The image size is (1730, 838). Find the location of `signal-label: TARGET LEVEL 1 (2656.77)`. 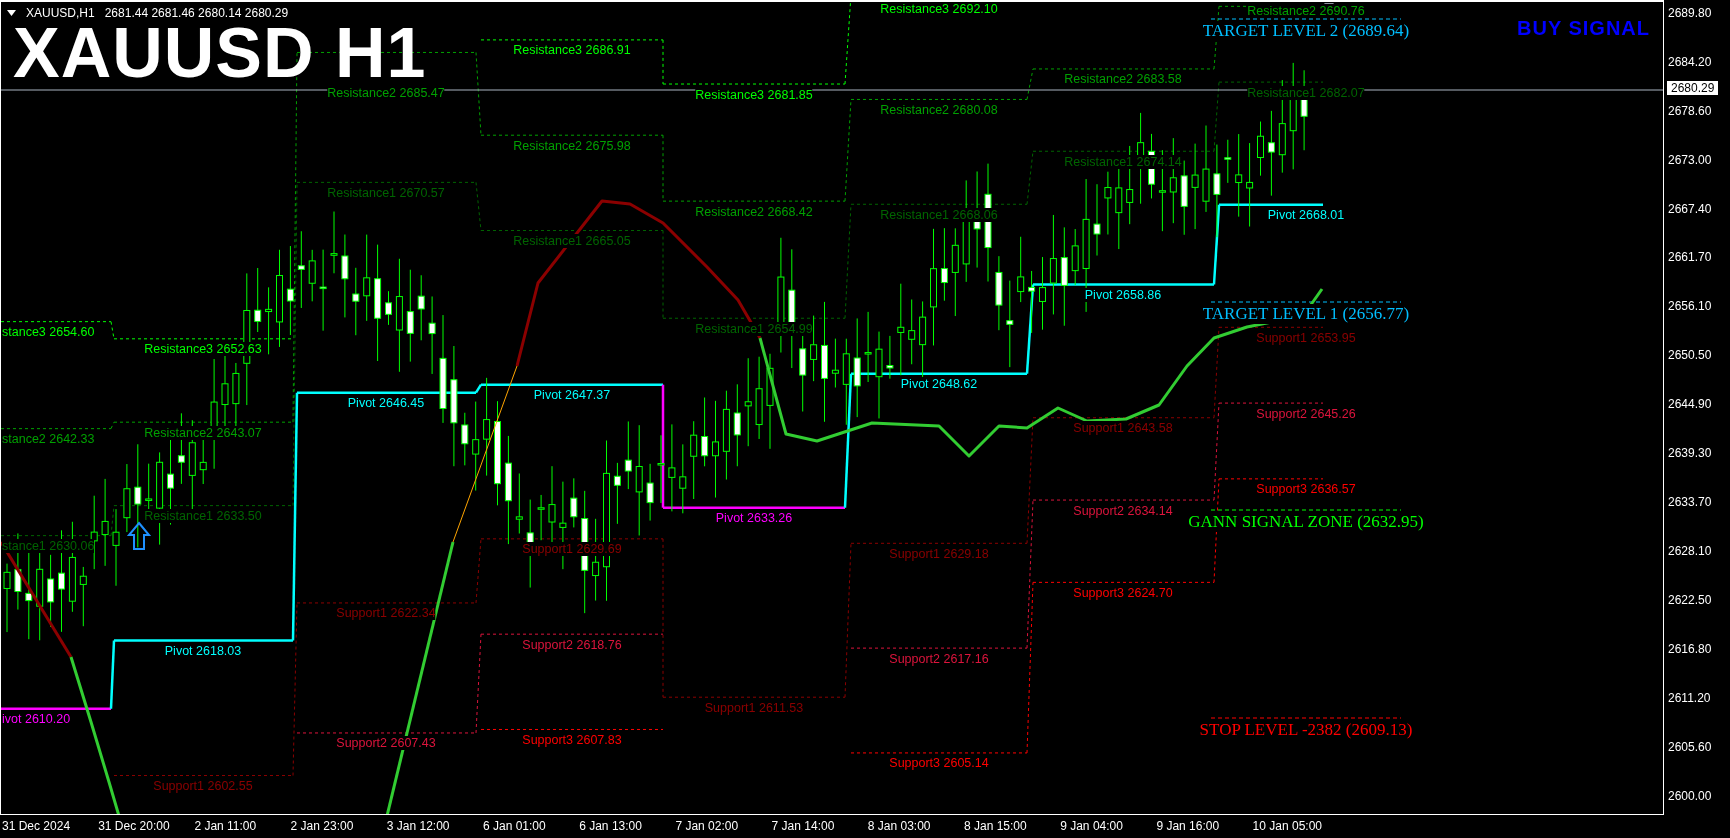

signal-label: TARGET LEVEL 1 (2656.77) is located at coordinates (1306, 314).